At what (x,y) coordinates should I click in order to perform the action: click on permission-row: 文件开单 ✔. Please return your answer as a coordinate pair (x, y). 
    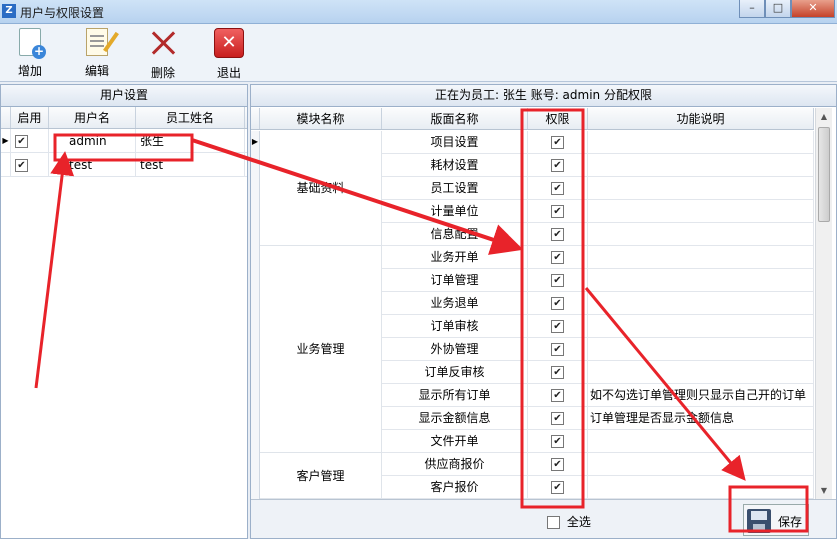
    Looking at the image, I should click on (598, 441).